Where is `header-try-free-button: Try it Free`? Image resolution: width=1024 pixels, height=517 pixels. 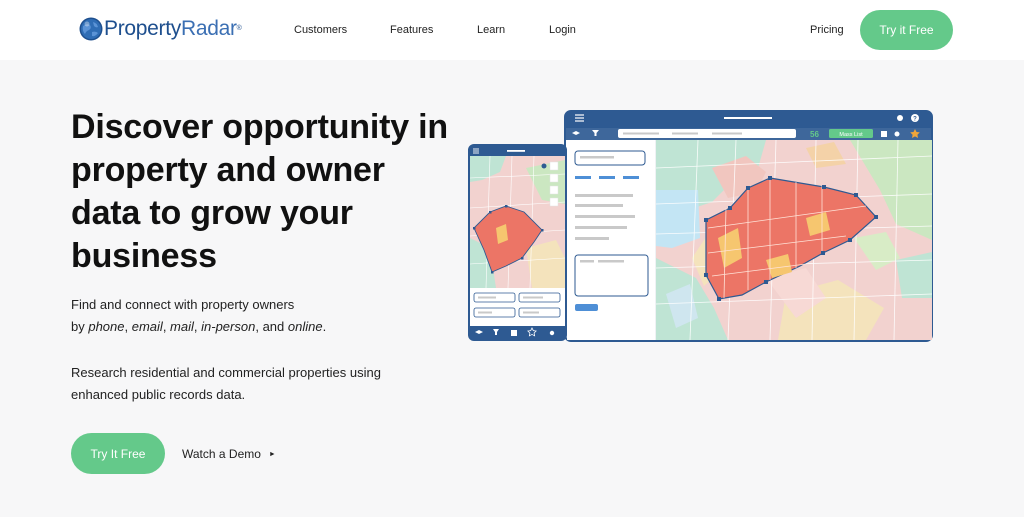
header-try-free-button: Try it Free is located at coordinates (906, 30).